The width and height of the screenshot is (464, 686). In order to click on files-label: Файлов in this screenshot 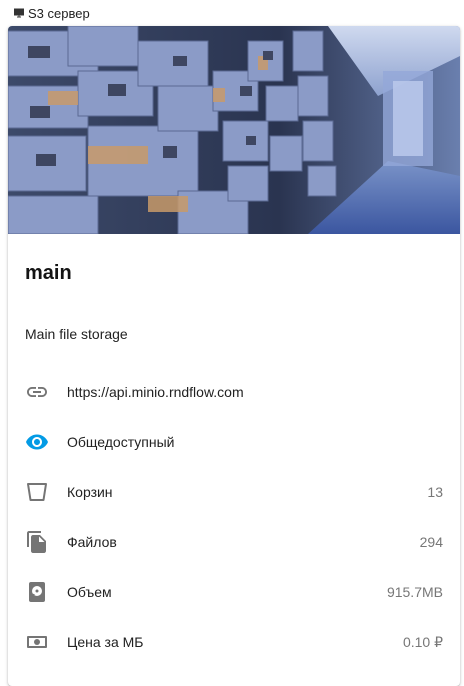, I will do `click(92, 542)`.